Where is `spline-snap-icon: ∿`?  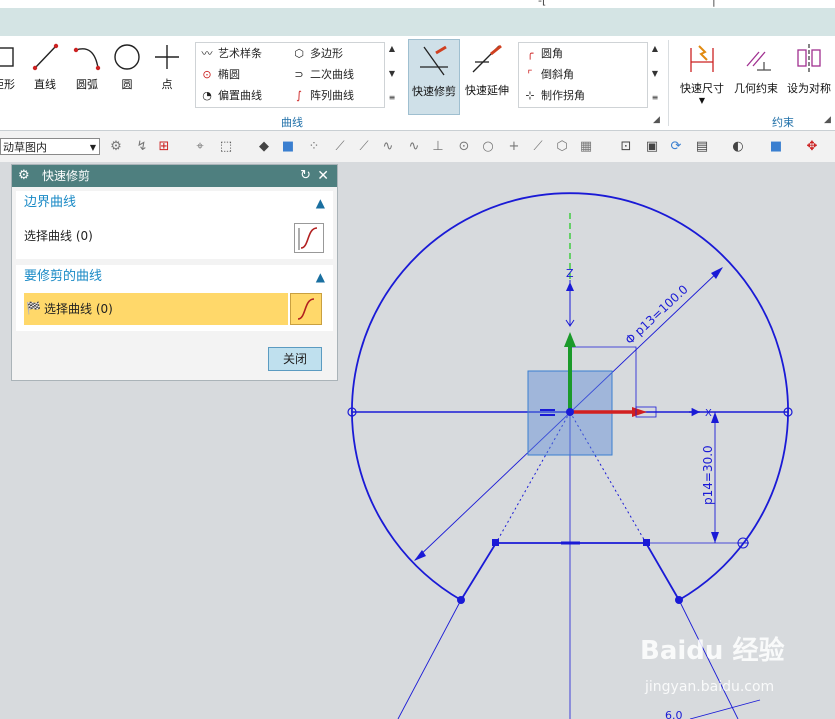
spline-snap-icon: ∿ is located at coordinates (414, 147).